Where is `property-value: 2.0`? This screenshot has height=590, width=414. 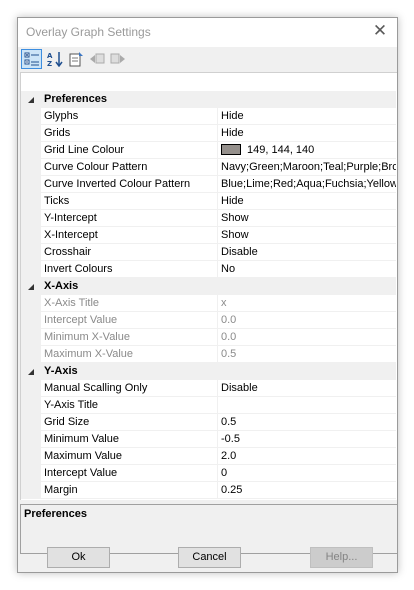
property-value: 2.0 is located at coordinates (307, 456).